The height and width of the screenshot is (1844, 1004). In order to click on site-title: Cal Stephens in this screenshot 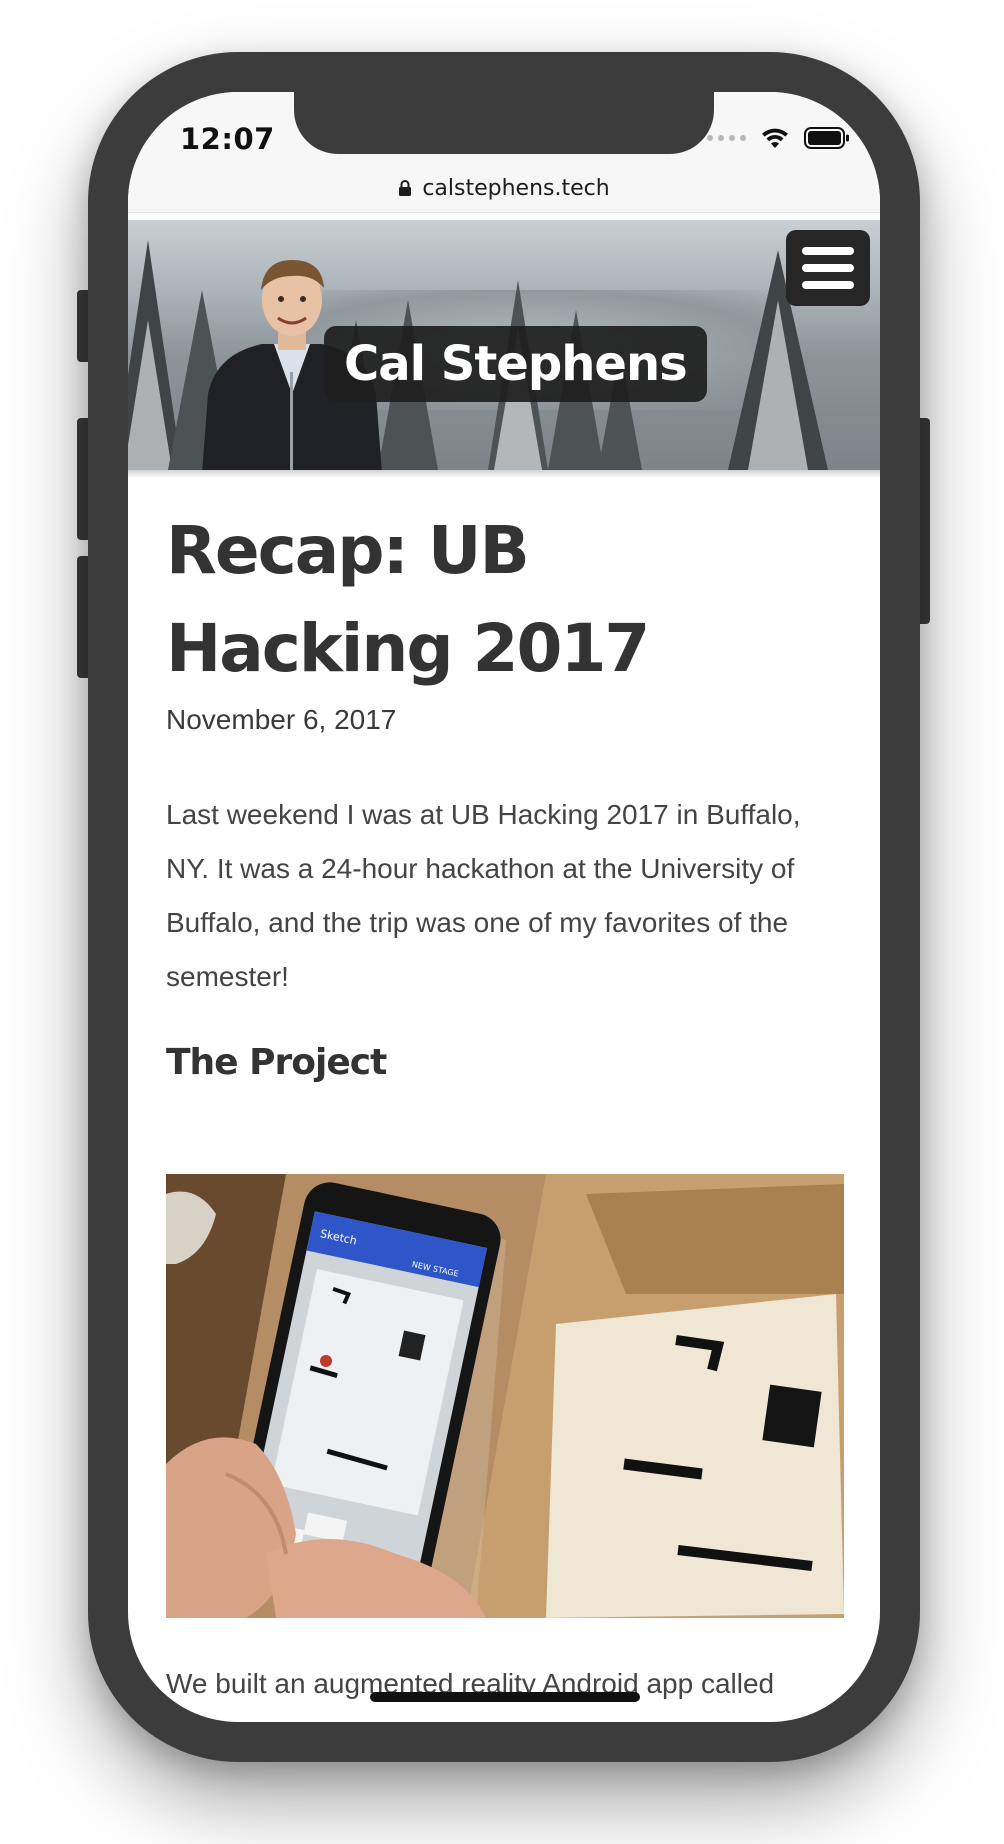, I will do `click(515, 364)`.